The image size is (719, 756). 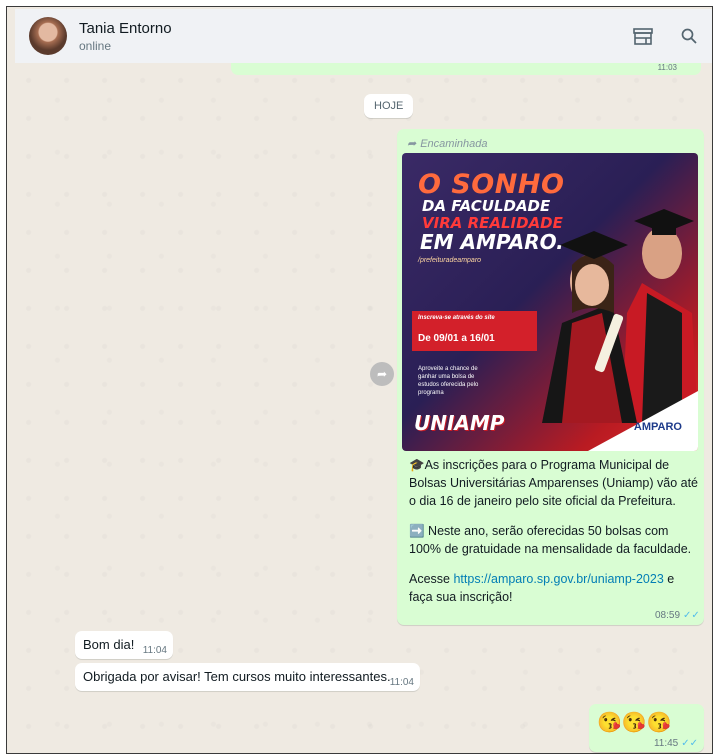 I want to click on forward-button: ➦, so click(x=382, y=374).